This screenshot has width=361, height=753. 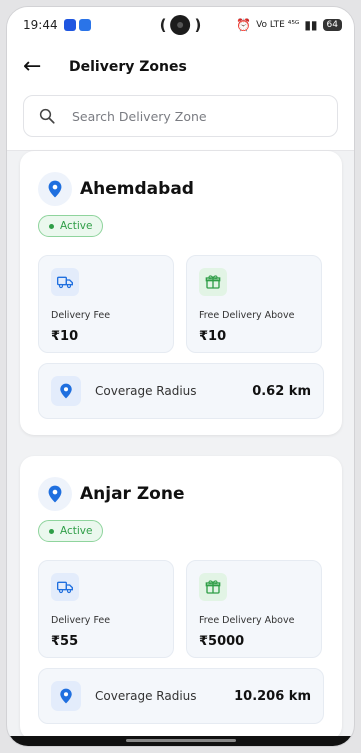 I want to click on free-delivery-tile: Free Delivery Above ₹5000, so click(x=254, y=609).